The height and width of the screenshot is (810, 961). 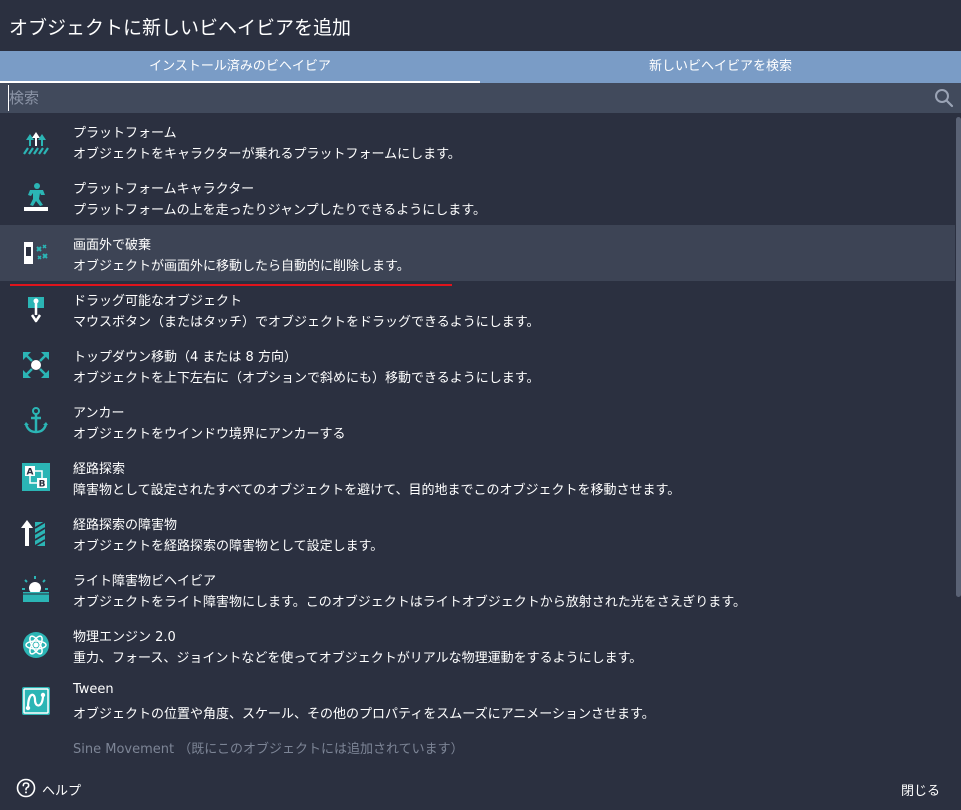 What do you see at coordinates (42, 485) in the screenshot?
I see `svg-text: B` at bounding box center [42, 485].